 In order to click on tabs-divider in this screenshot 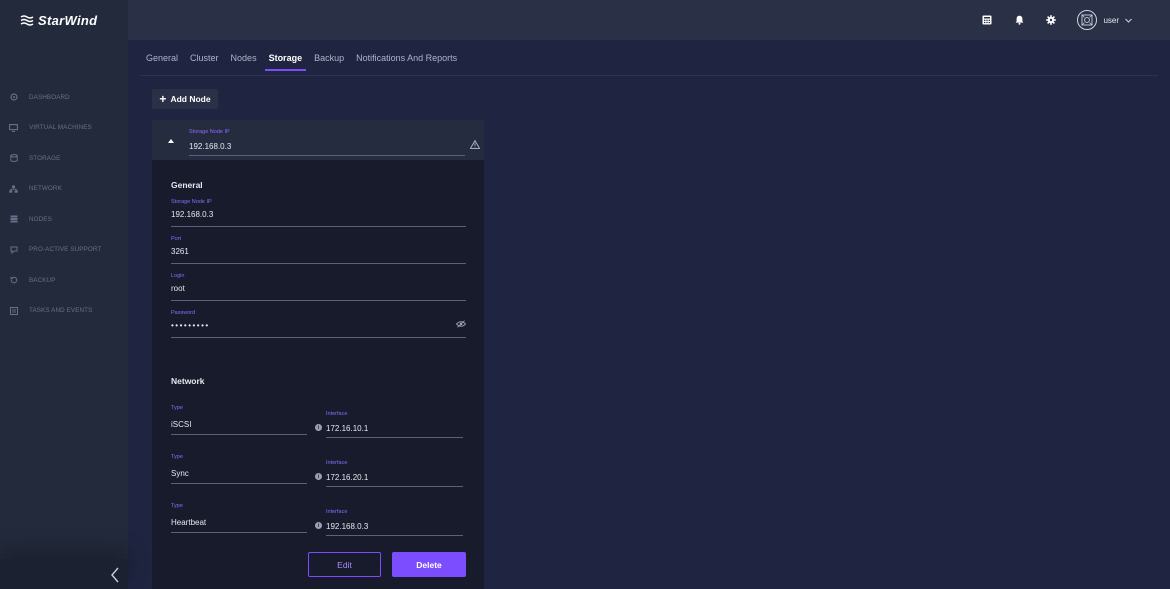, I will do `click(649, 75)`.